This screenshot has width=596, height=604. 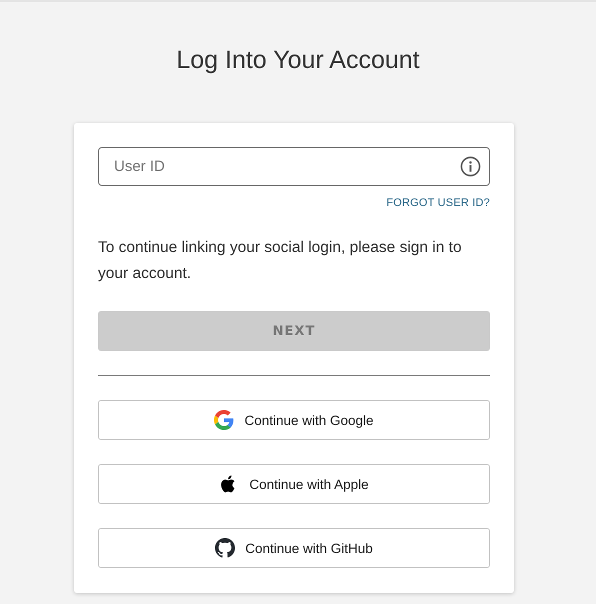 I want to click on social-login-button: Continue with Google, so click(x=294, y=420).